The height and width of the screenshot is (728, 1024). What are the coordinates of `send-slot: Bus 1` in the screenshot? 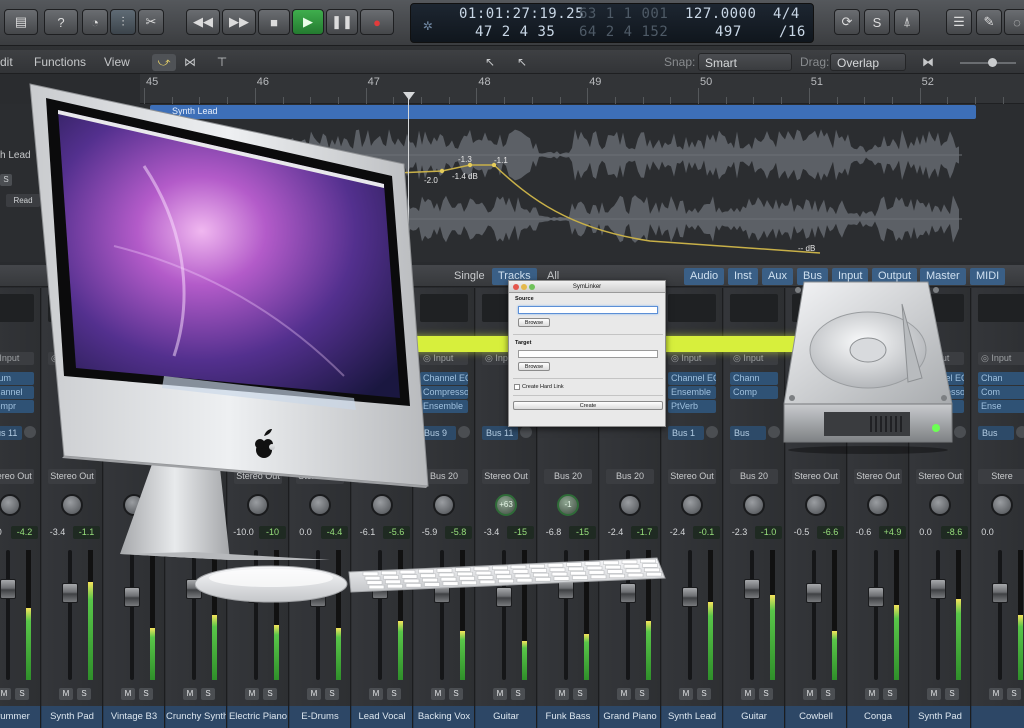 It's located at (686, 433).